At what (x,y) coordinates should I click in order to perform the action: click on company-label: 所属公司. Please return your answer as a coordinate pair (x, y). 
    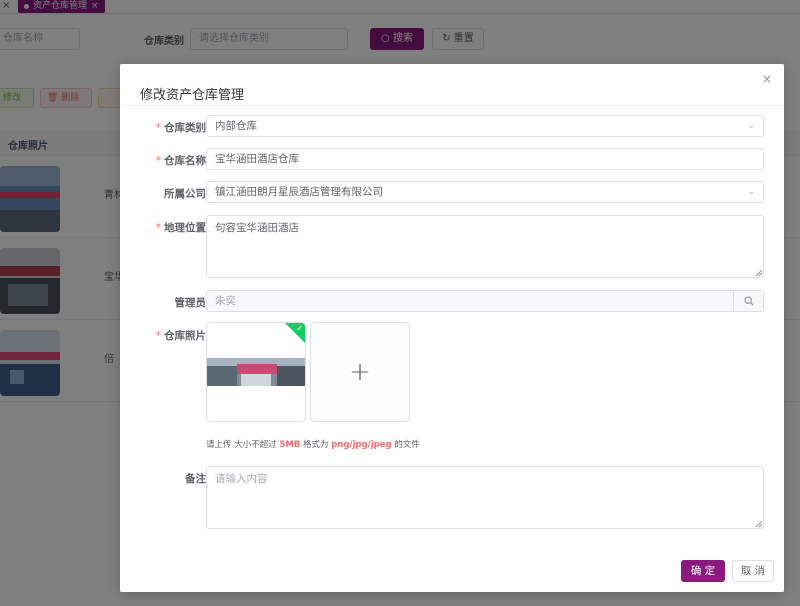
    Looking at the image, I should click on (185, 194).